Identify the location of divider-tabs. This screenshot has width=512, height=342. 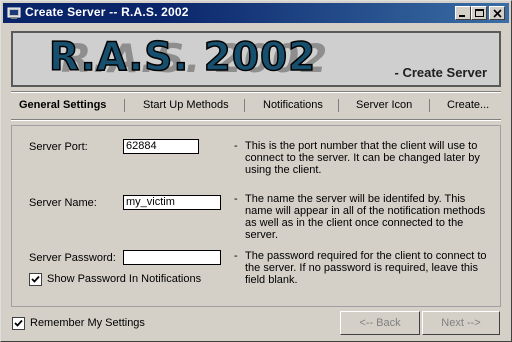
(256, 120).